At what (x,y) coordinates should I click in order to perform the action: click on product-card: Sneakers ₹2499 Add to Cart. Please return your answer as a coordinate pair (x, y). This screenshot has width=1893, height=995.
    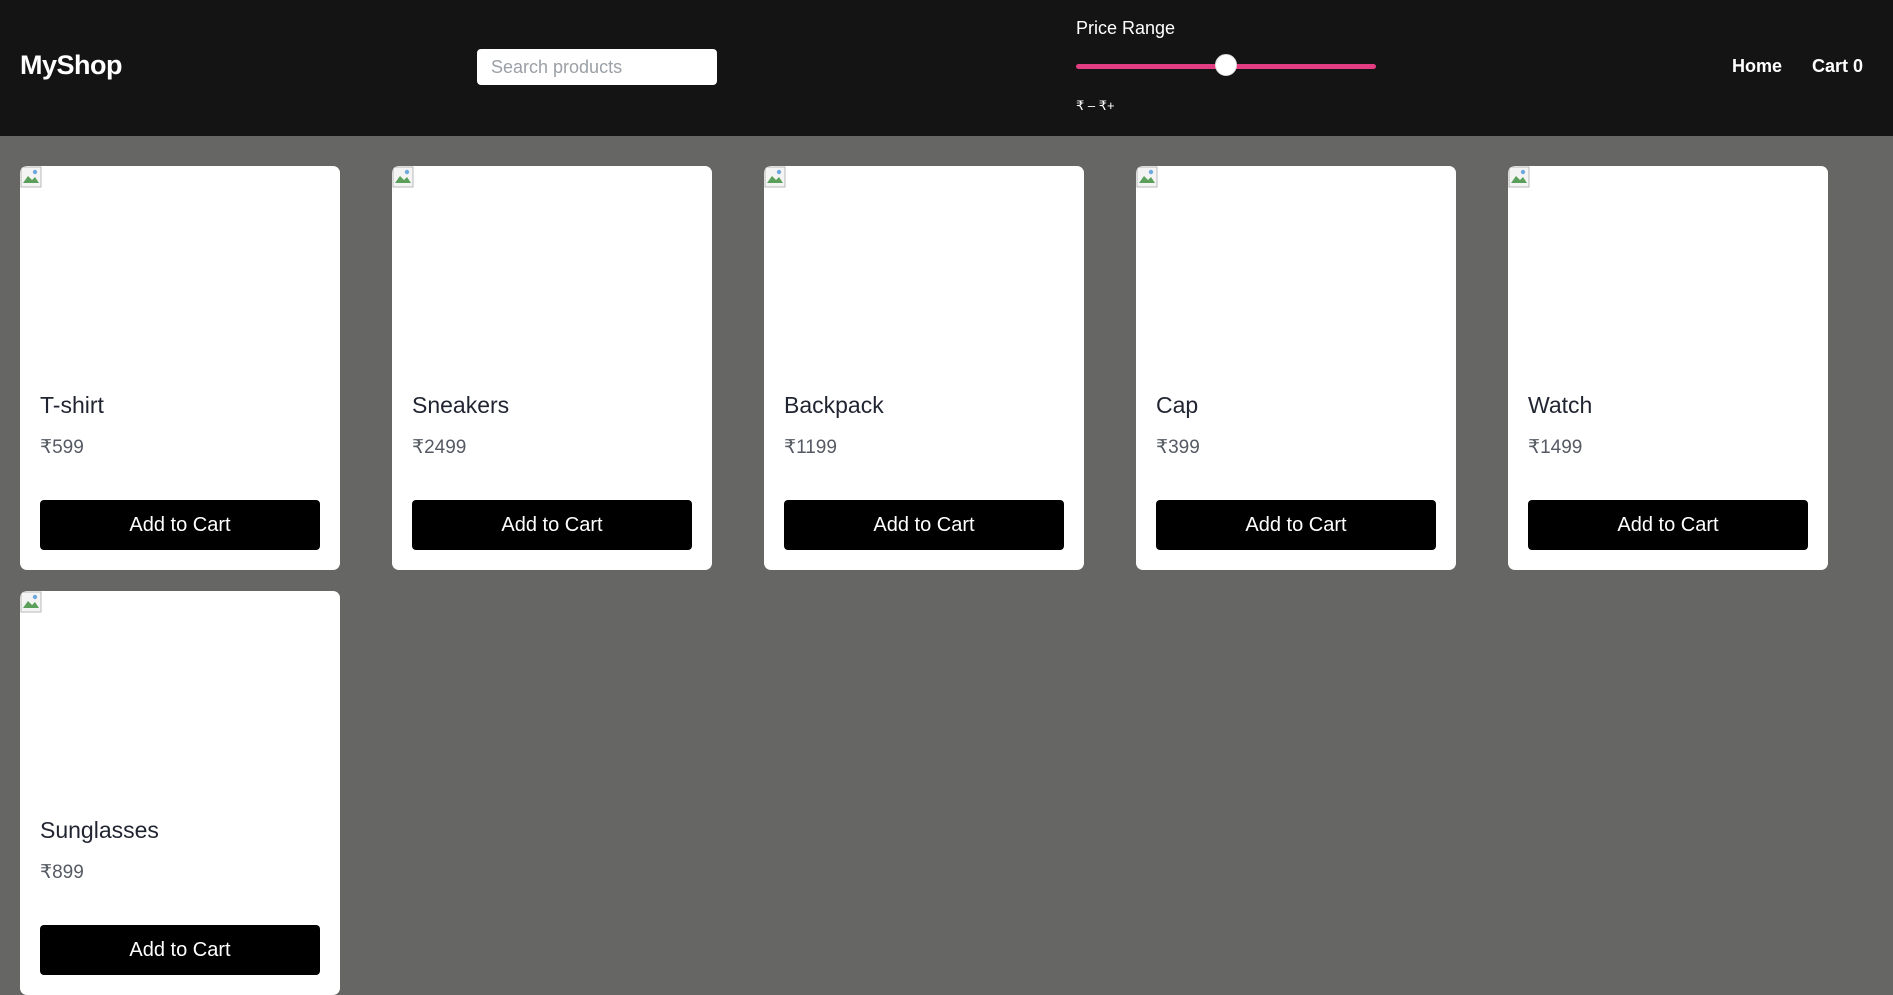
    Looking at the image, I should click on (552, 368).